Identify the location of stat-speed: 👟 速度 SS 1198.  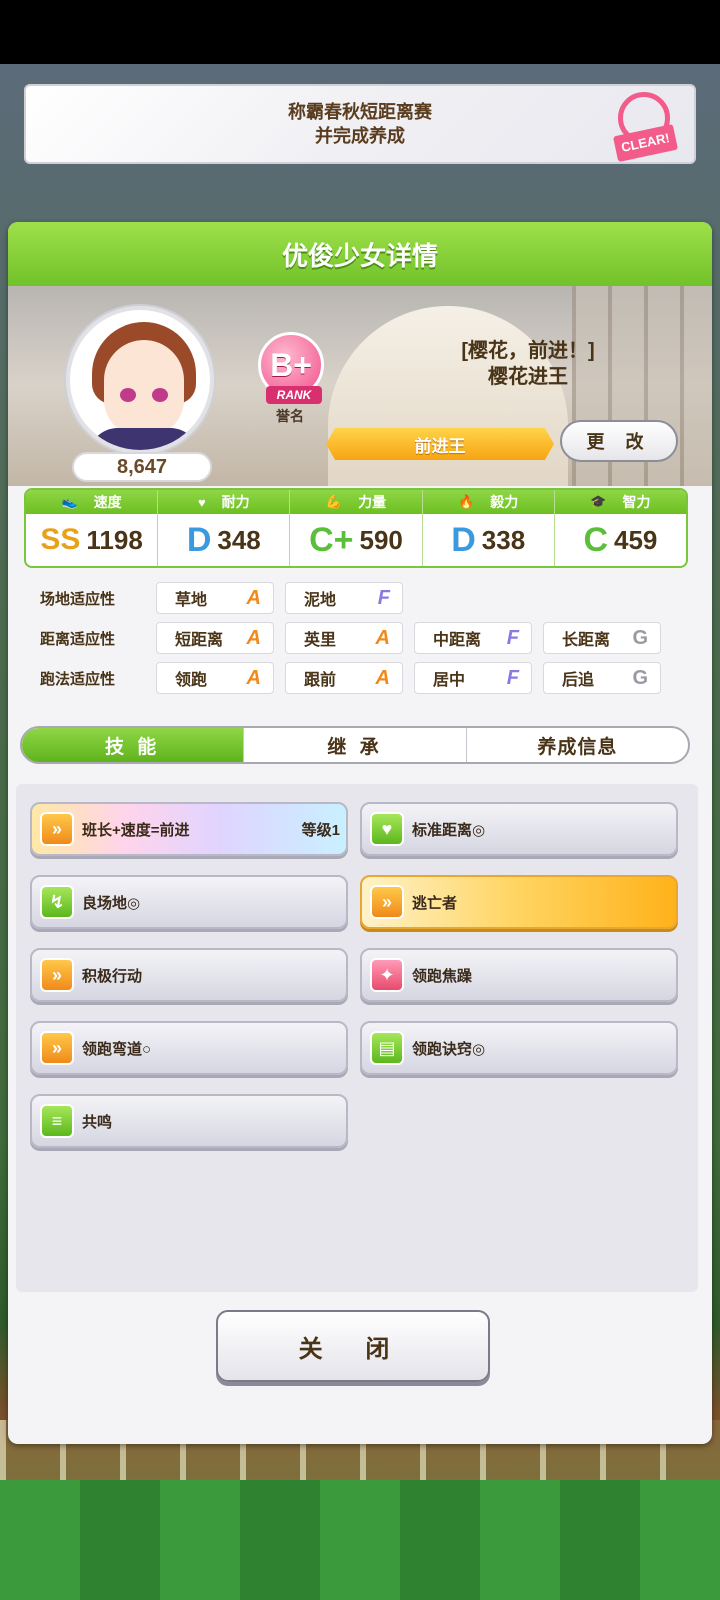
(92, 528).